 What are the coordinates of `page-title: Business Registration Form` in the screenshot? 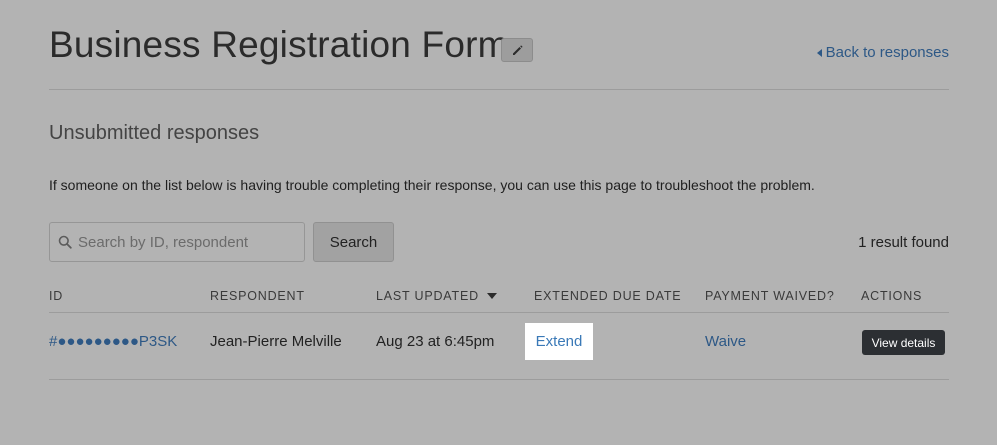 It's located at (279, 44).